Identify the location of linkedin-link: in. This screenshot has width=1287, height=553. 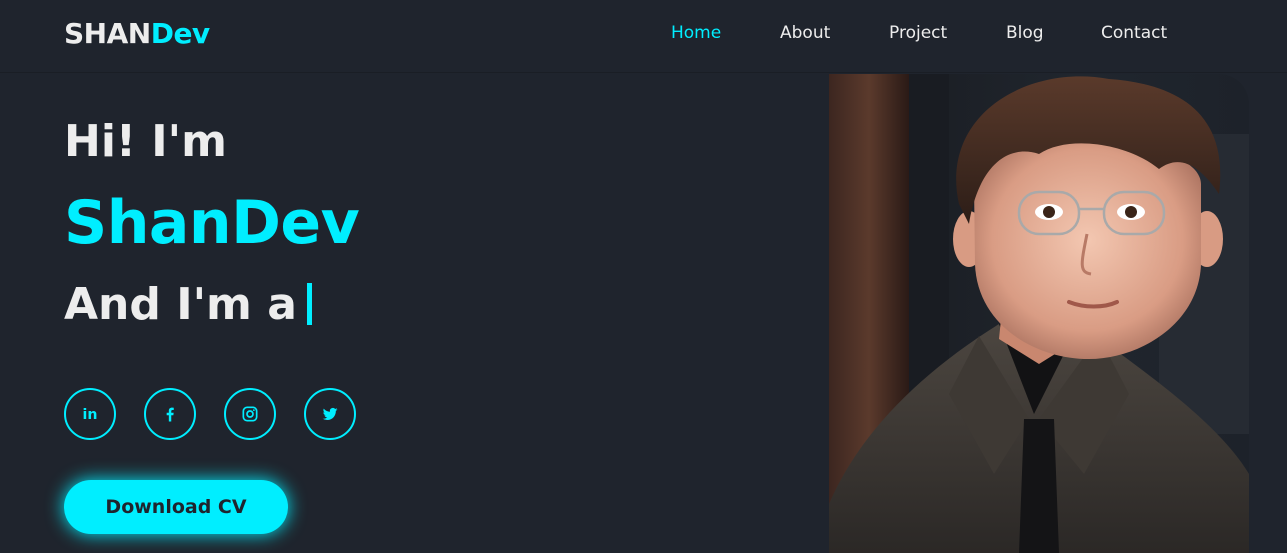
(90, 414).